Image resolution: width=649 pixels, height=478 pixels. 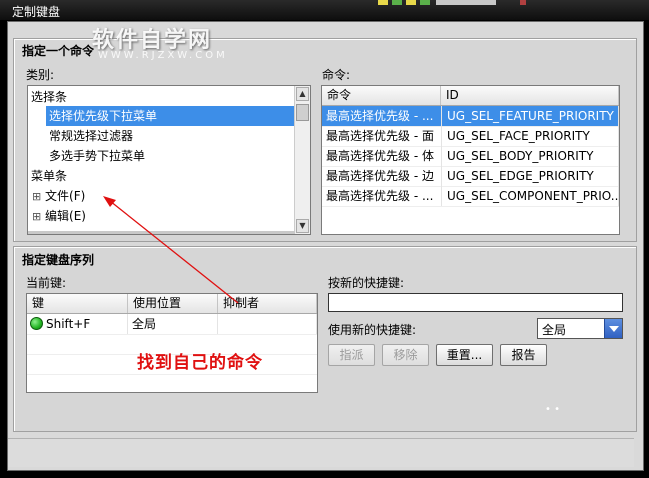 What do you see at coordinates (466, 2) in the screenshot?
I see `title-stripe-gray` at bounding box center [466, 2].